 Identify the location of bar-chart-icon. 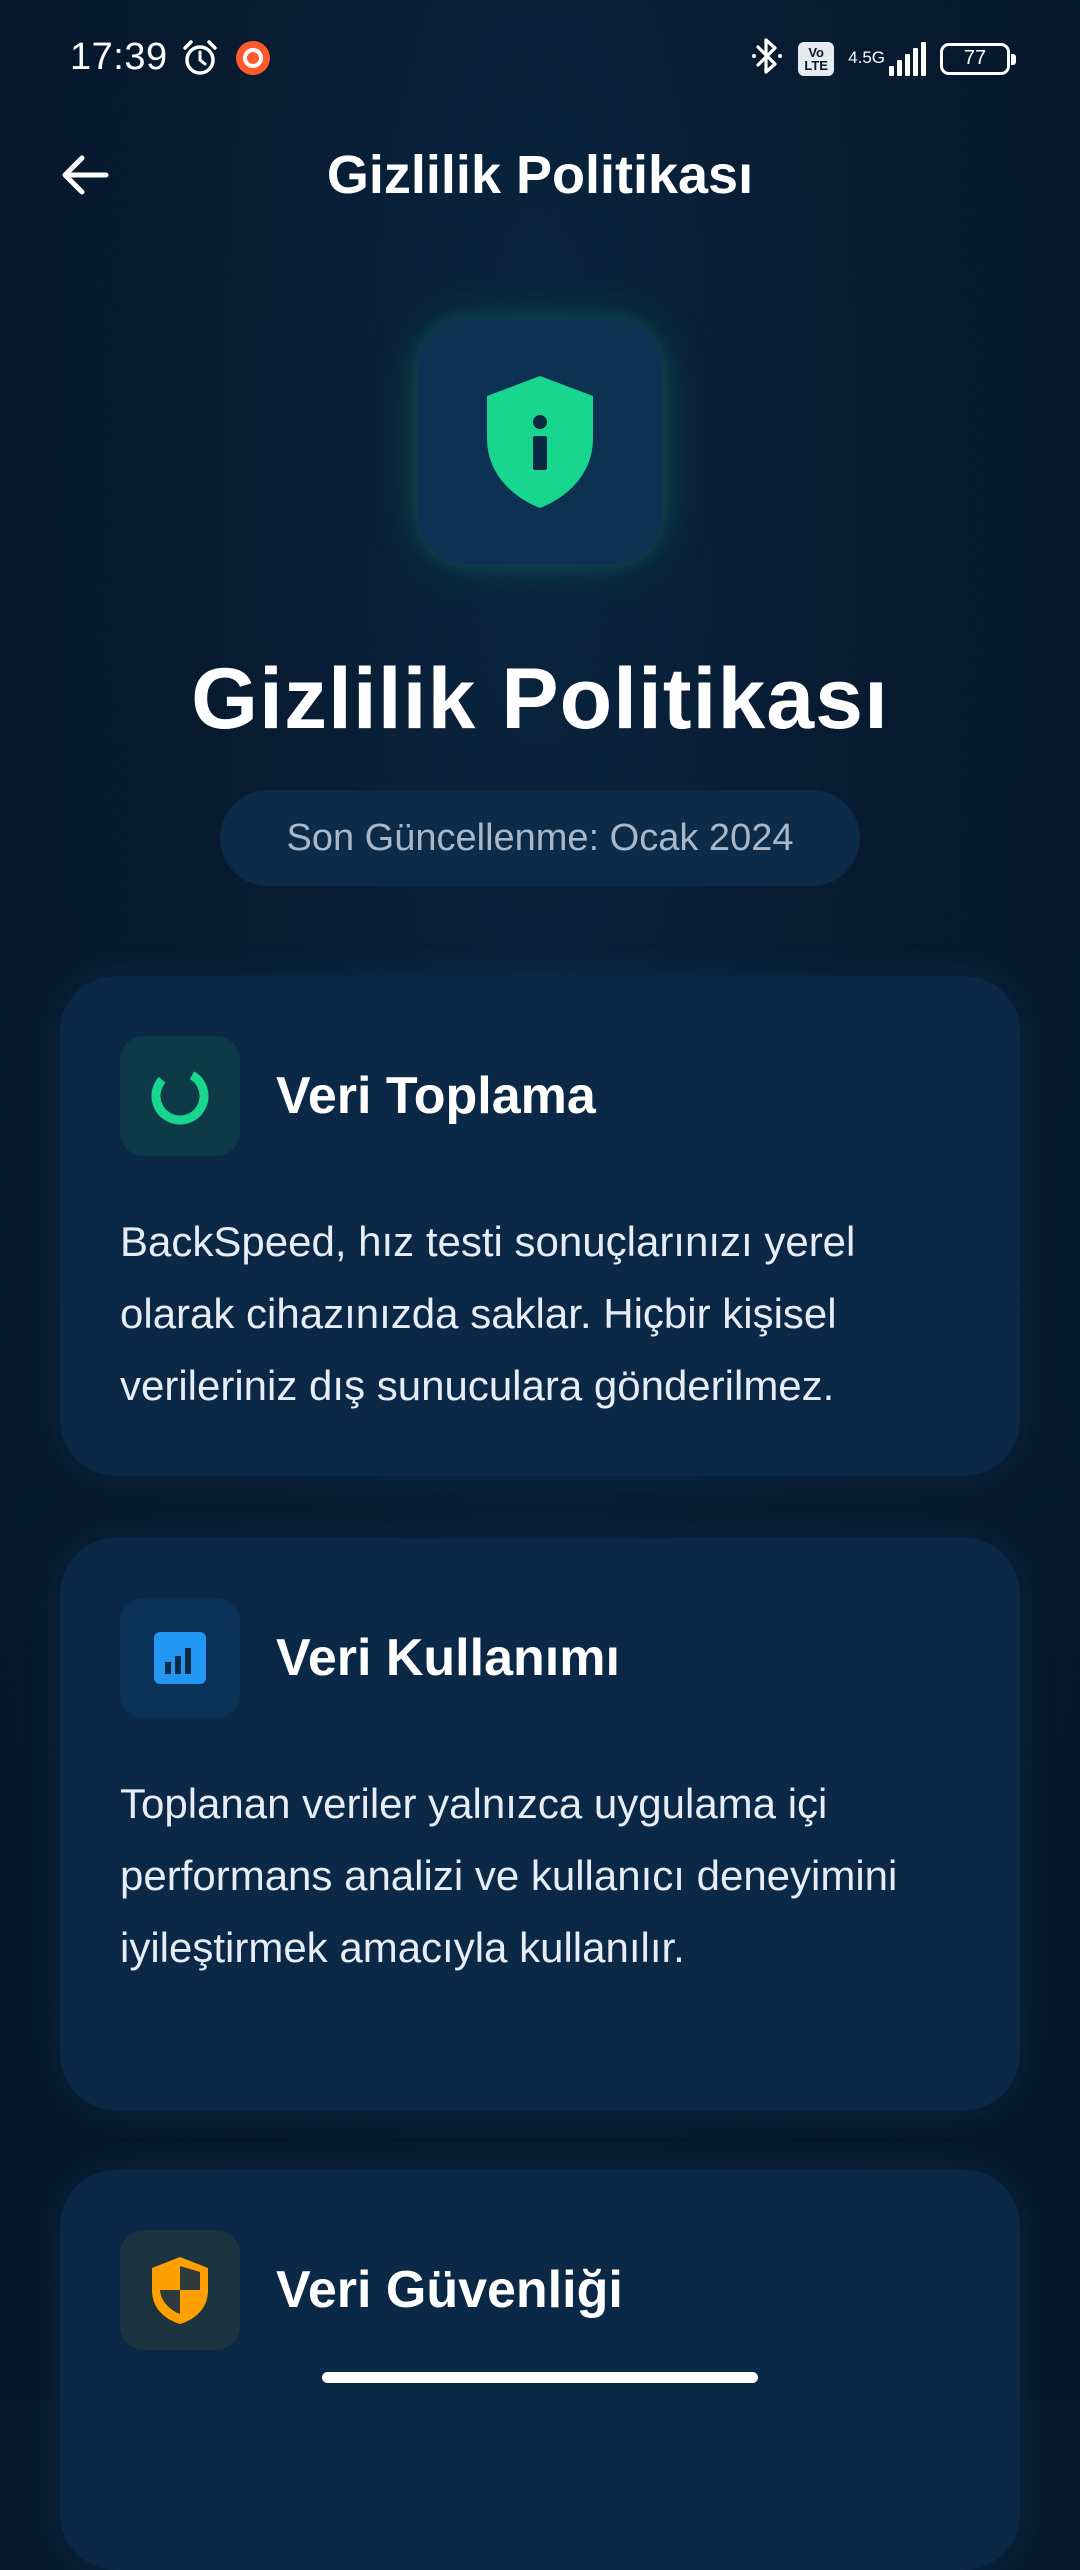
(180, 1658).